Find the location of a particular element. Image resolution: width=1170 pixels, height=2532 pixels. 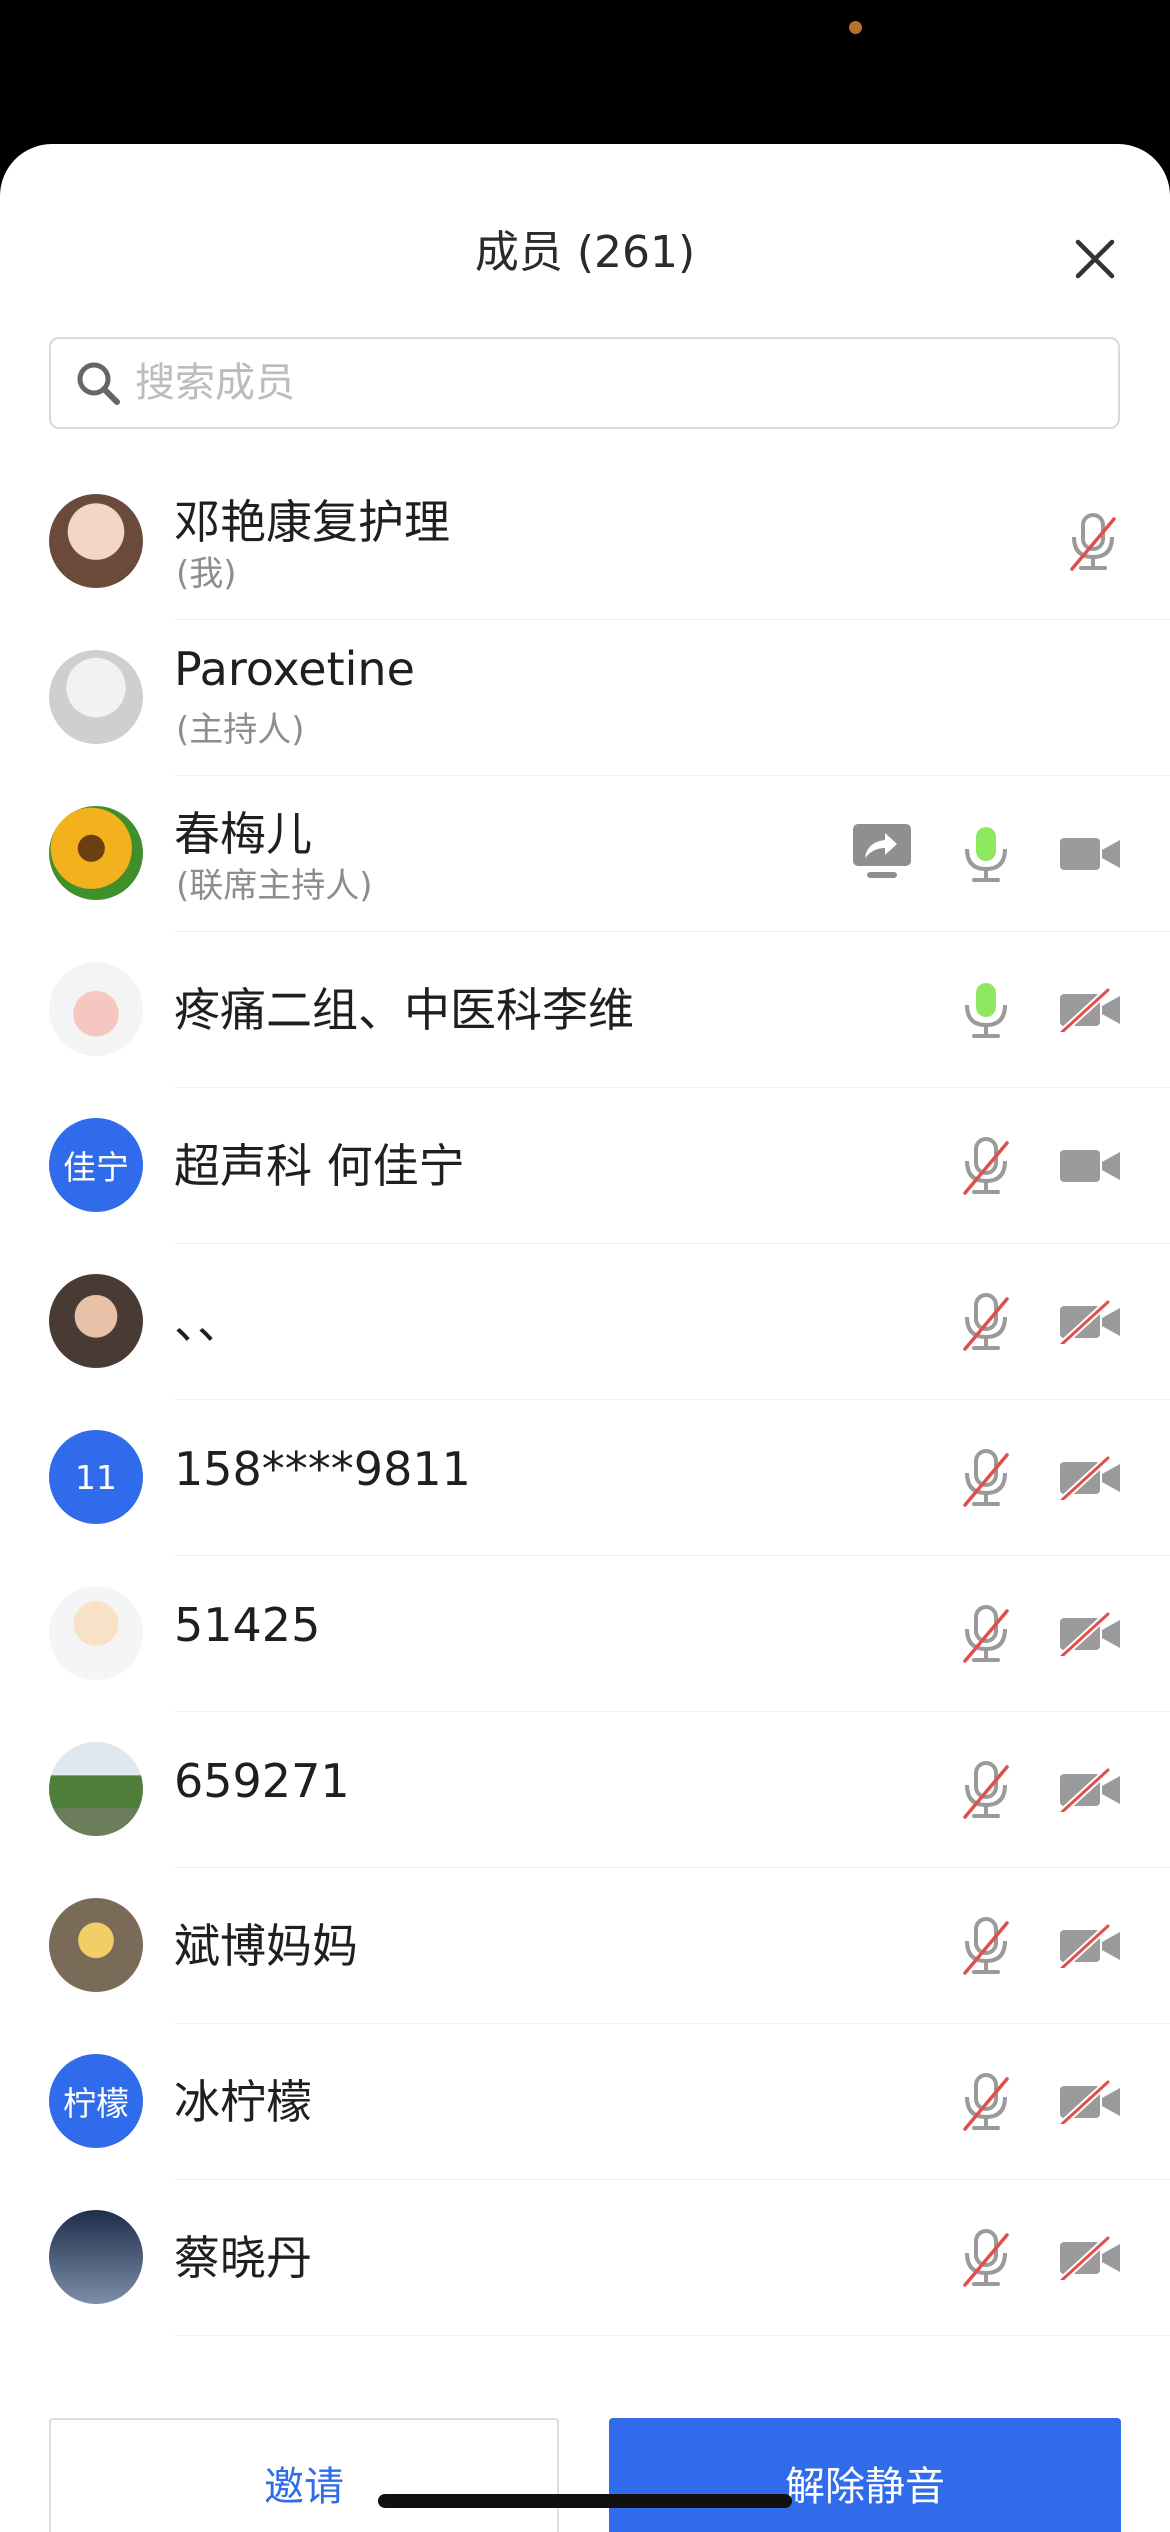

member-role: (我) is located at coordinates (206, 574).